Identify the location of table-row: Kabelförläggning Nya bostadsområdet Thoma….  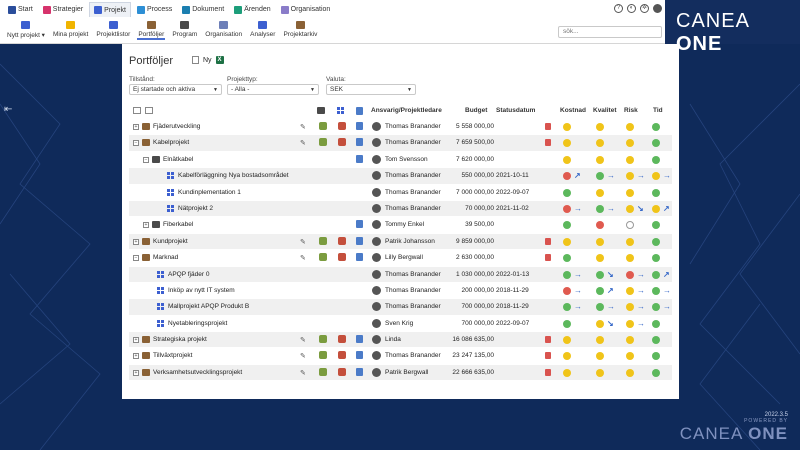
(400, 176).